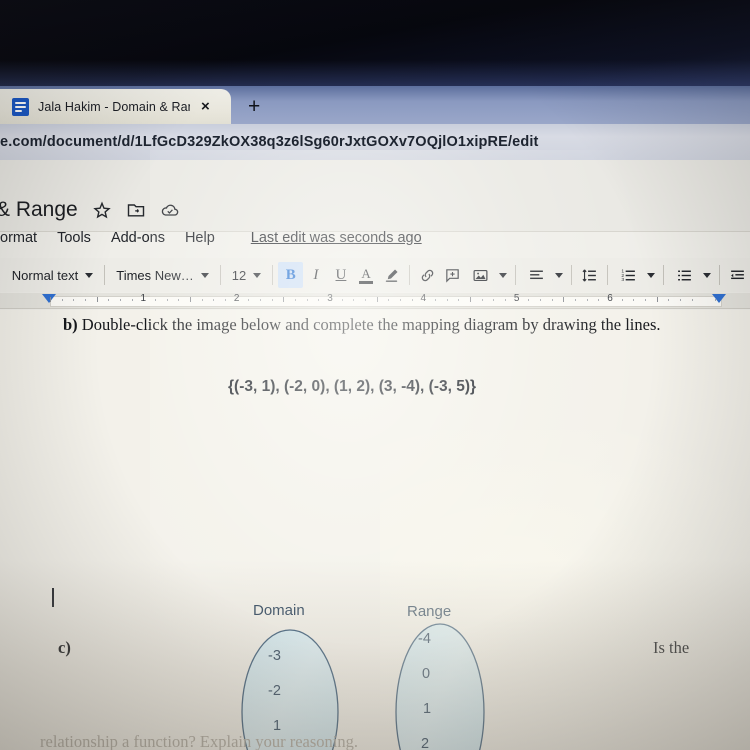  Describe the element at coordinates (279, 610) in the screenshot. I see `domain-label: Domain` at that location.